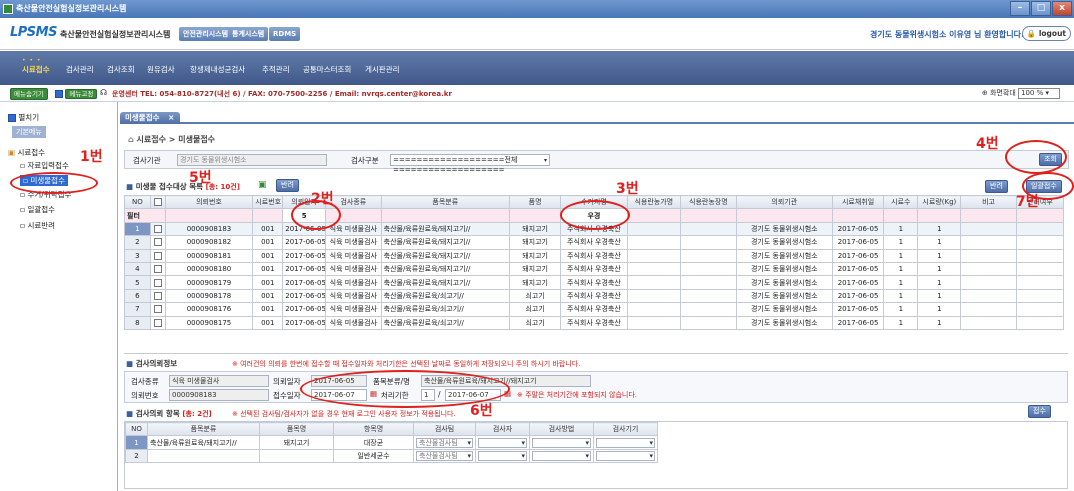 This screenshot has height=491, width=1074. What do you see at coordinates (1039, 411) in the screenshot?
I see `receive-button: 접수` at bounding box center [1039, 411].